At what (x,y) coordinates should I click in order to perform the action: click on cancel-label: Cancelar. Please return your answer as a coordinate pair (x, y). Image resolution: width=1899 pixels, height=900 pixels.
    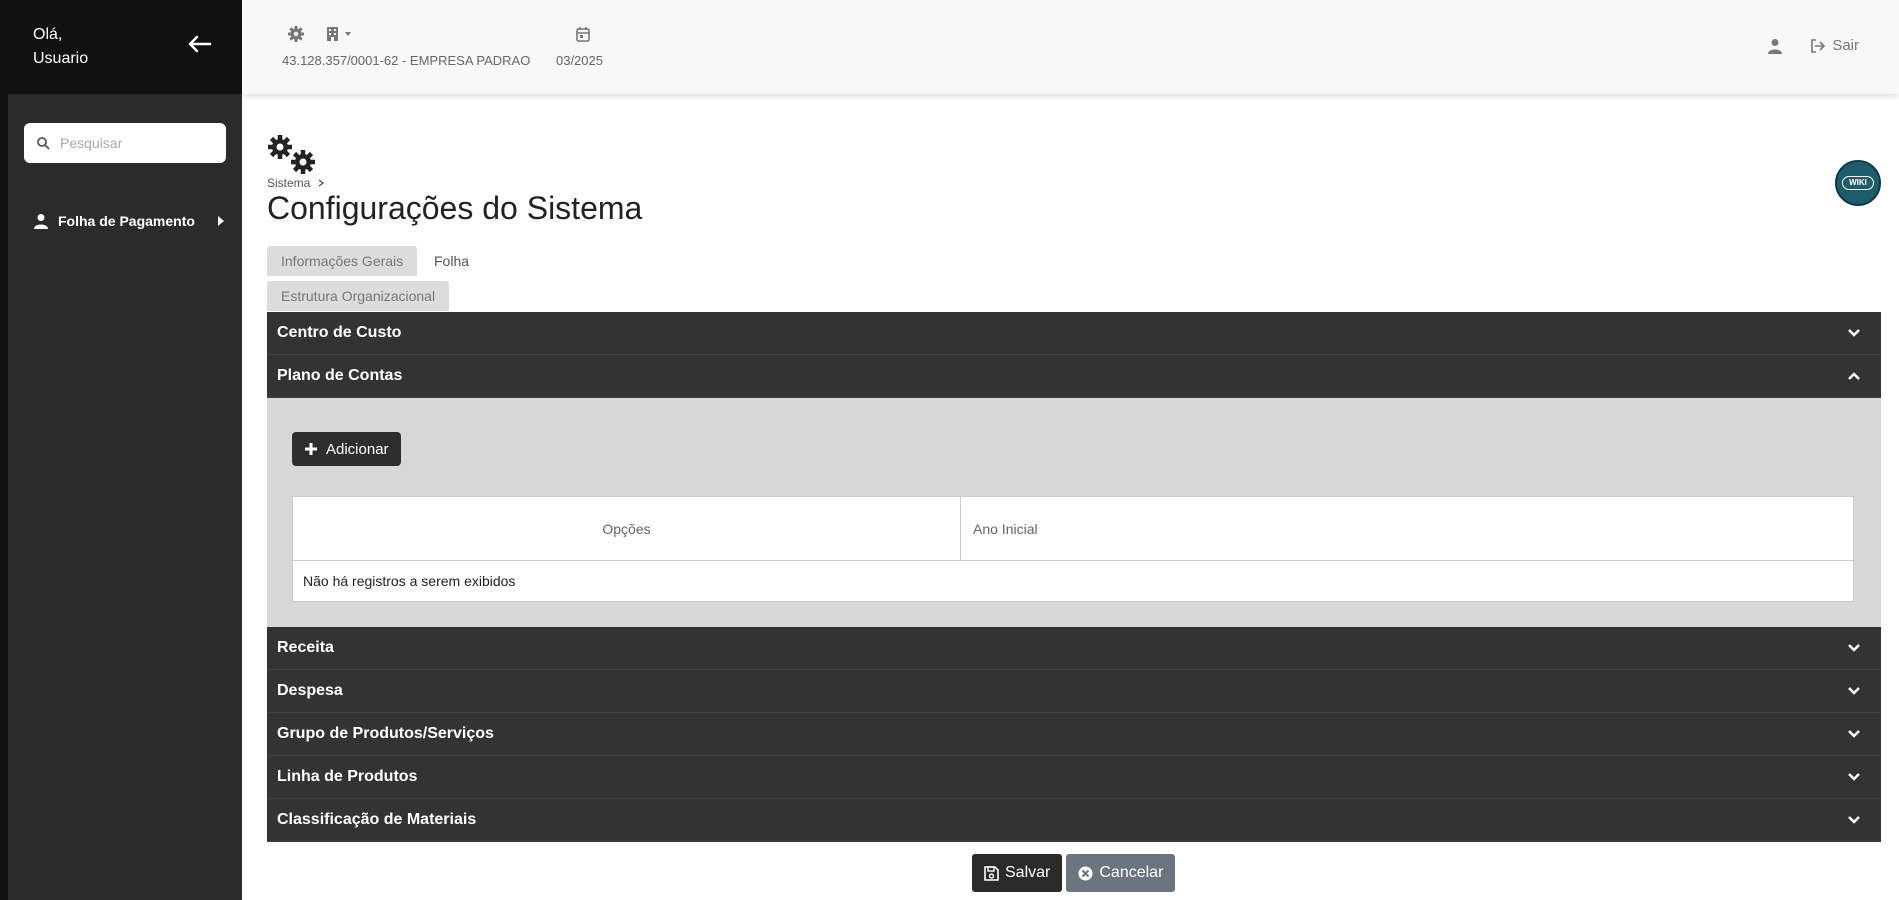
    Looking at the image, I should click on (1131, 872).